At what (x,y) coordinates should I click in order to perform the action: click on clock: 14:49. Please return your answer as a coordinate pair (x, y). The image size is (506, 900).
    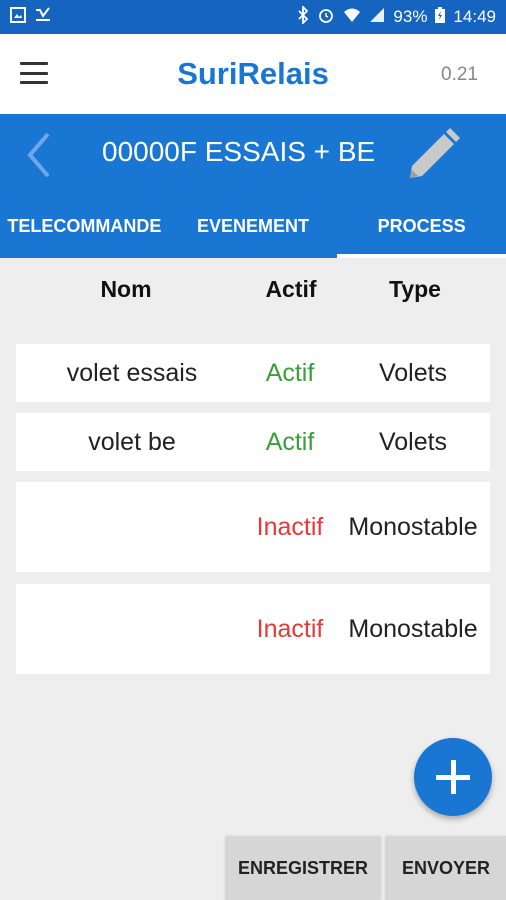
    Looking at the image, I should click on (474, 16).